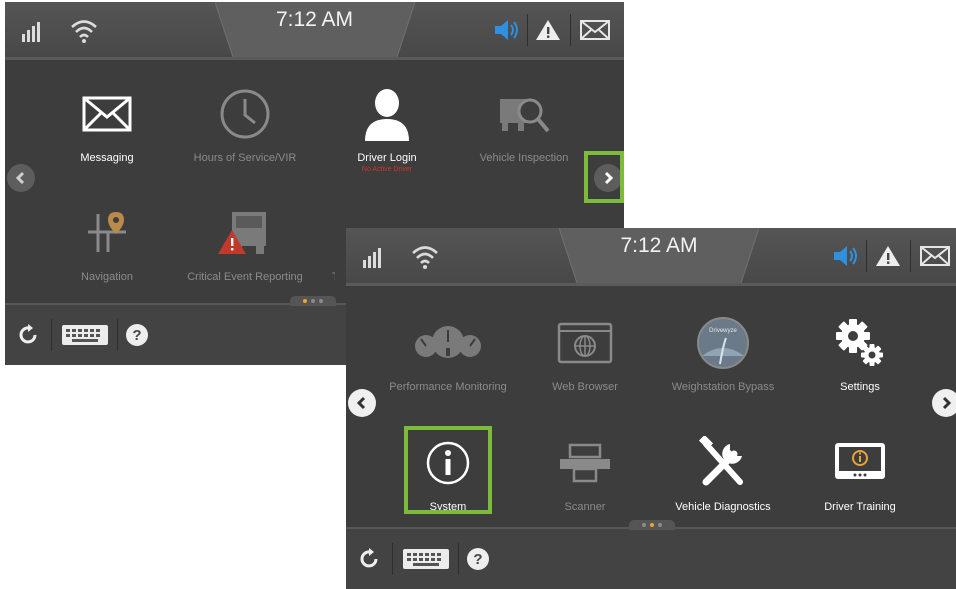  Describe the element at coordinates (860, 463) in the screenshot. I see `training-monitor-icon` at that location.